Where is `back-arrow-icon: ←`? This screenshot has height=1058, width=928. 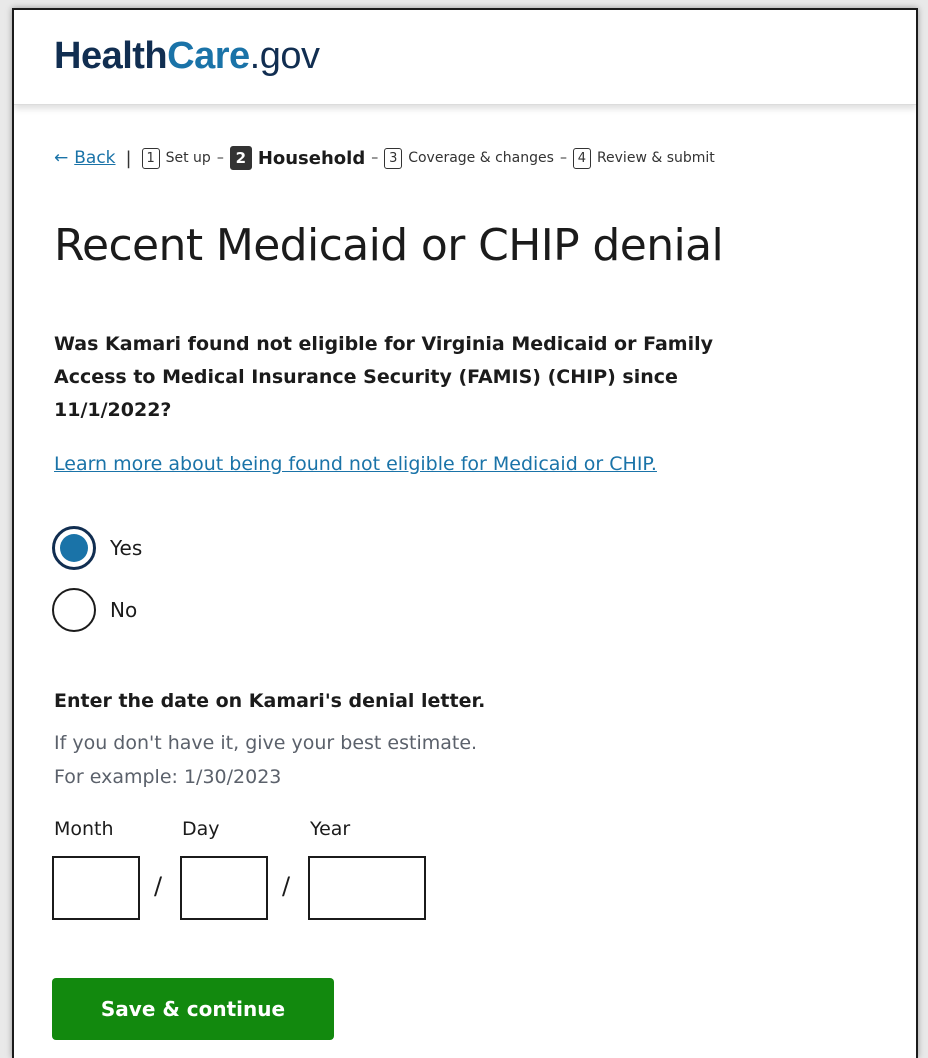 back-arrow-icon: ← is located at coordinates (61, 158).